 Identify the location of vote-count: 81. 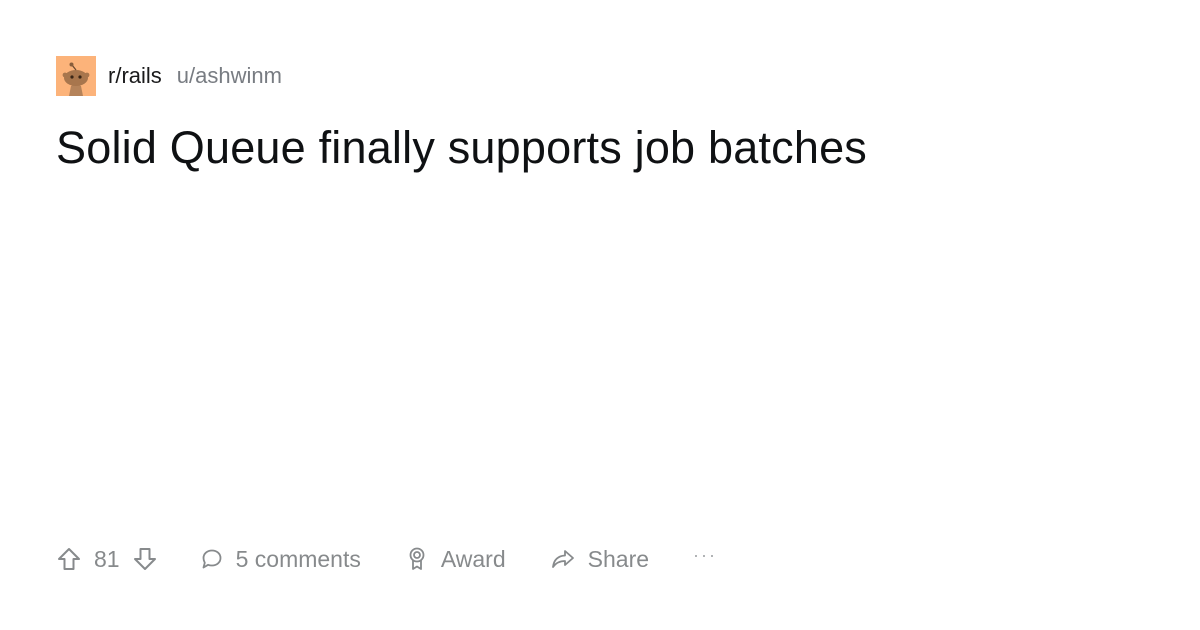
(107, 558).